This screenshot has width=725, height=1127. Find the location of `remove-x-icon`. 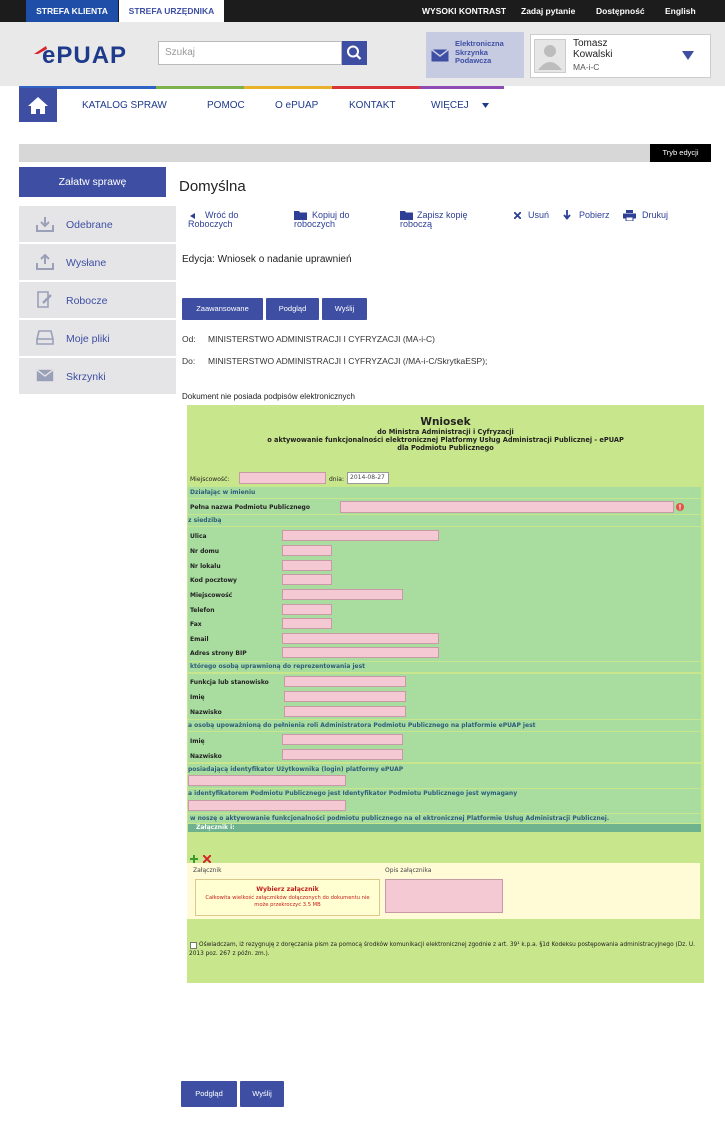

remove-x-icon is located at coordinates (207, 859).